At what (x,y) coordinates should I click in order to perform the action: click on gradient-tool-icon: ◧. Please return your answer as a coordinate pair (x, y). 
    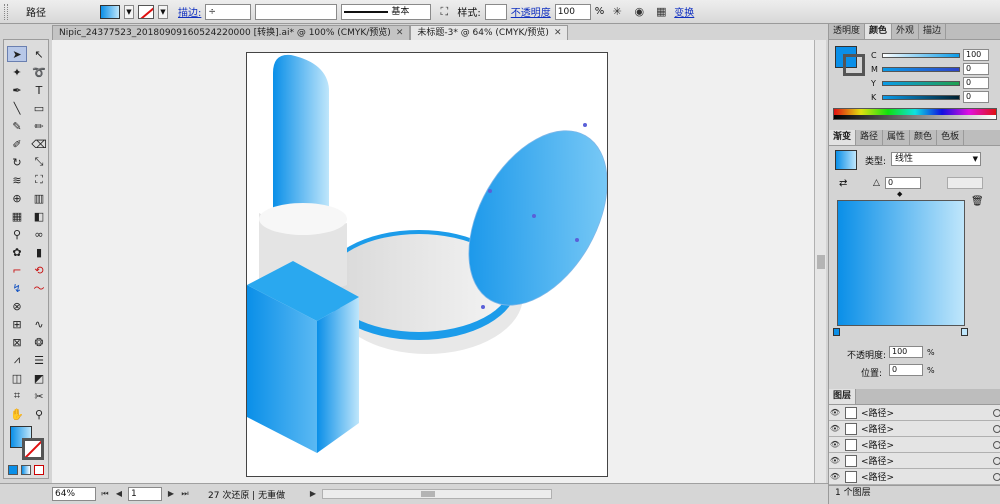
    Looking at the image, I should click on (39, 216).